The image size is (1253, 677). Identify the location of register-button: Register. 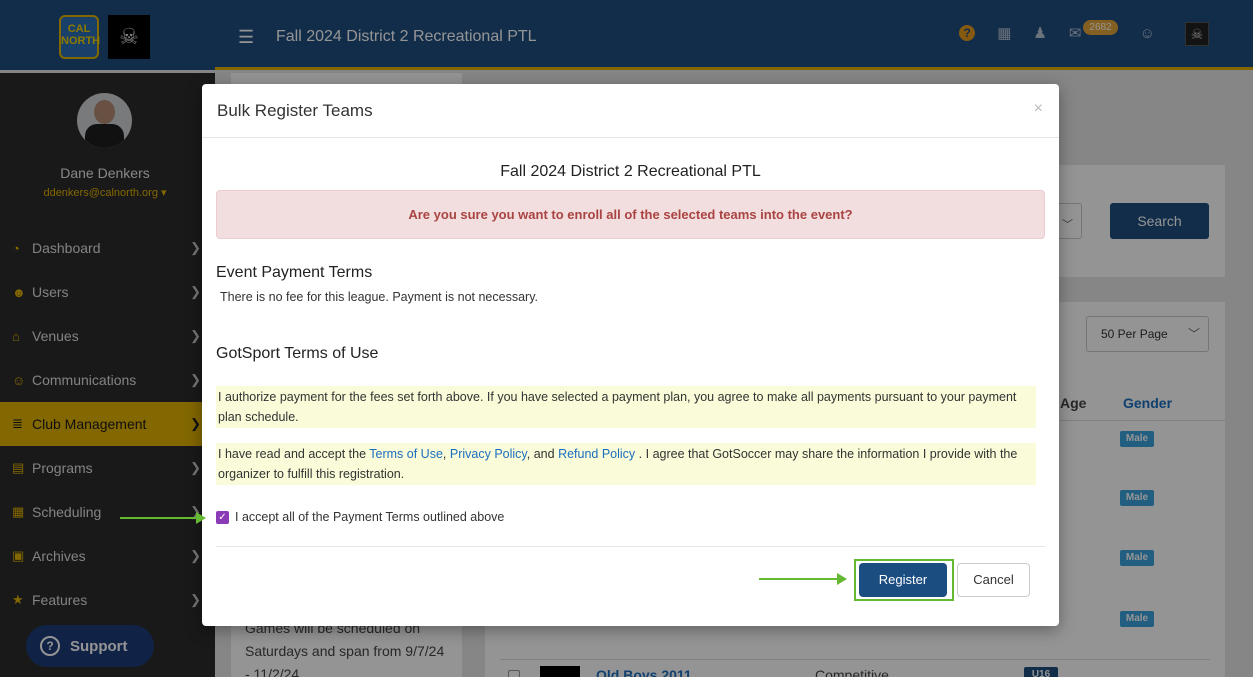
(903, 580).